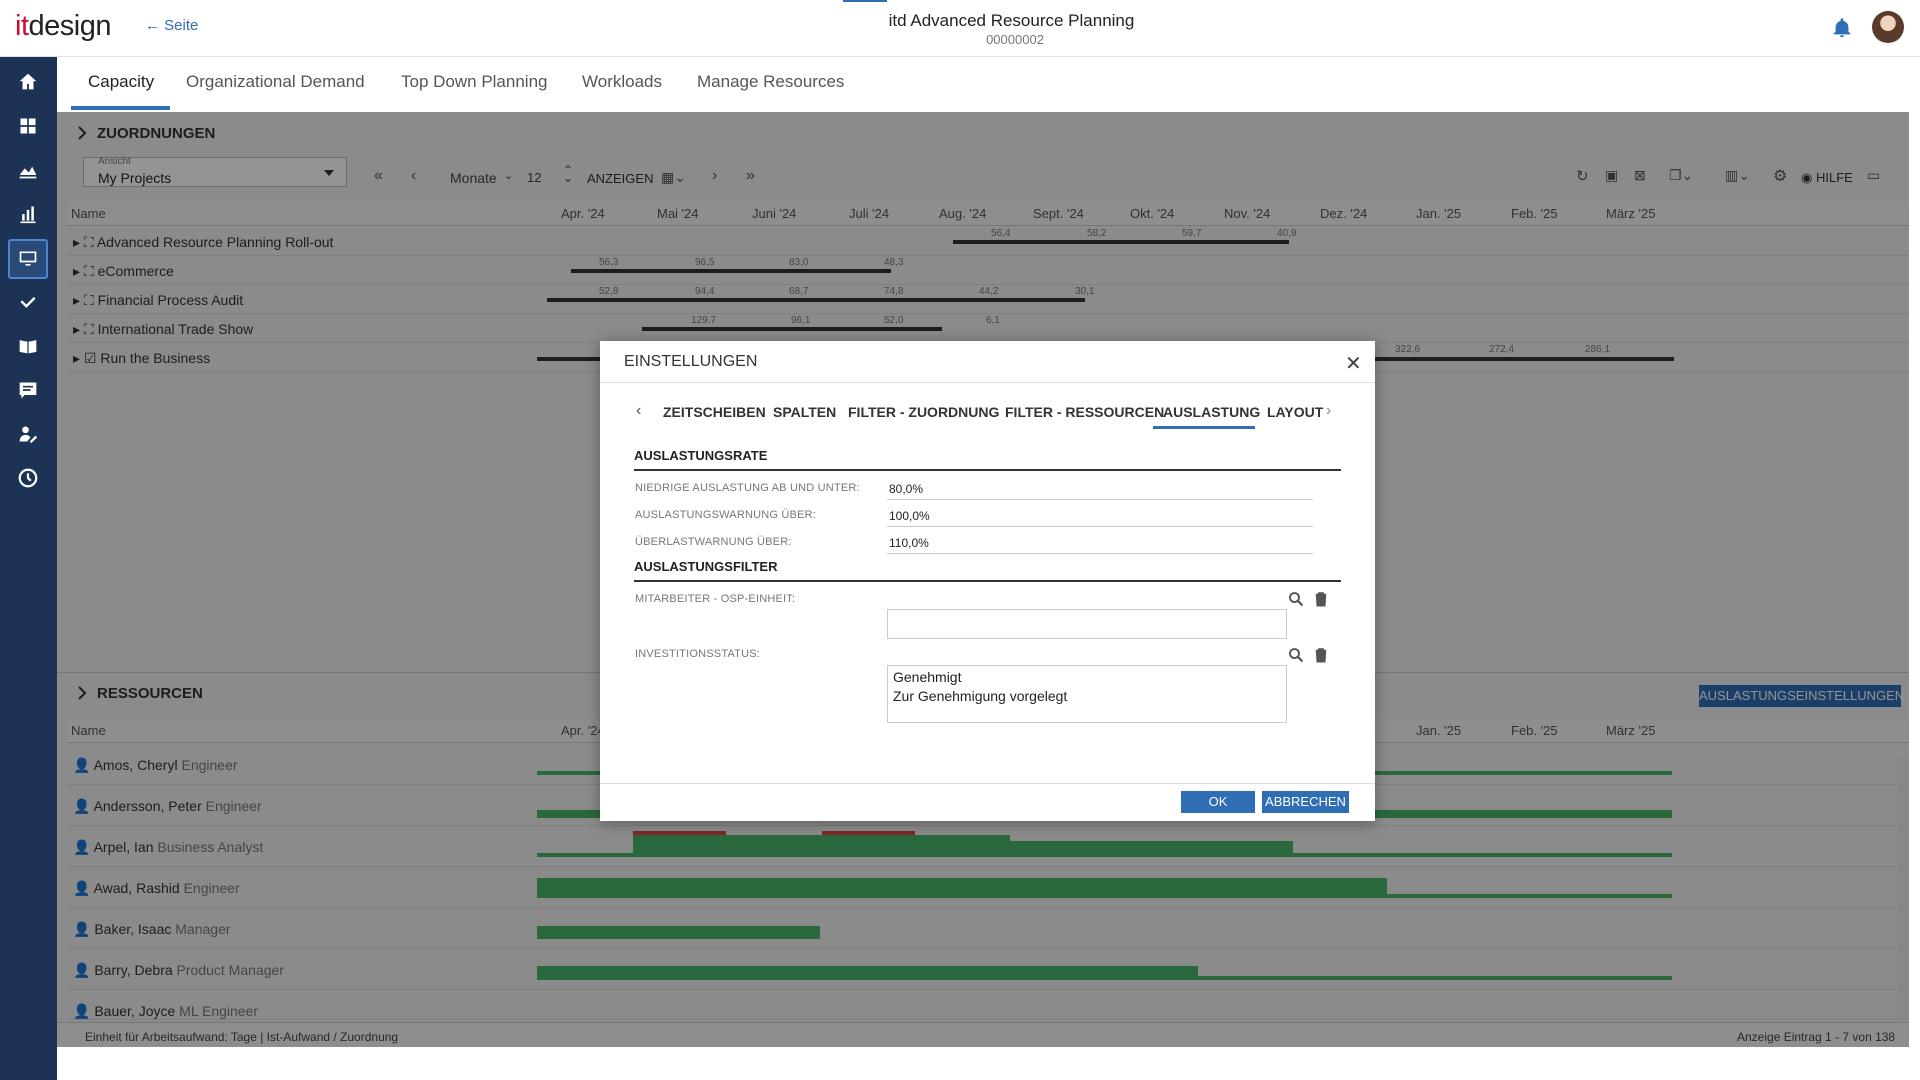 The image size is (1920, 1080). Describe the element at coordinates (28, 478) in the screenshot. I see `clock-icon` at that location.